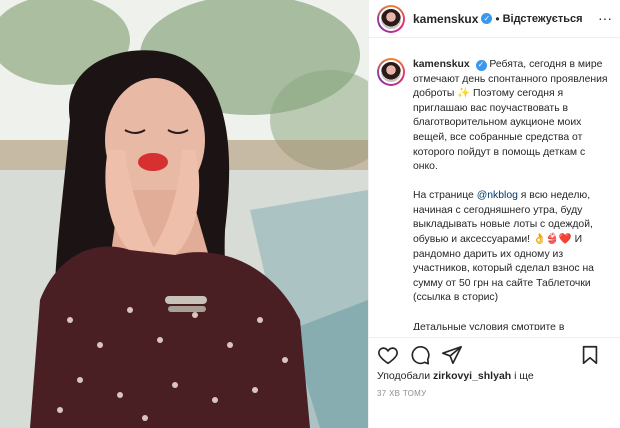 This screenshot has width=620, height=428. What do you see at coordinates (405, 376) in the screenshot?
I see `likes-prefix: Уподобали` at bounding box center [405, 376].